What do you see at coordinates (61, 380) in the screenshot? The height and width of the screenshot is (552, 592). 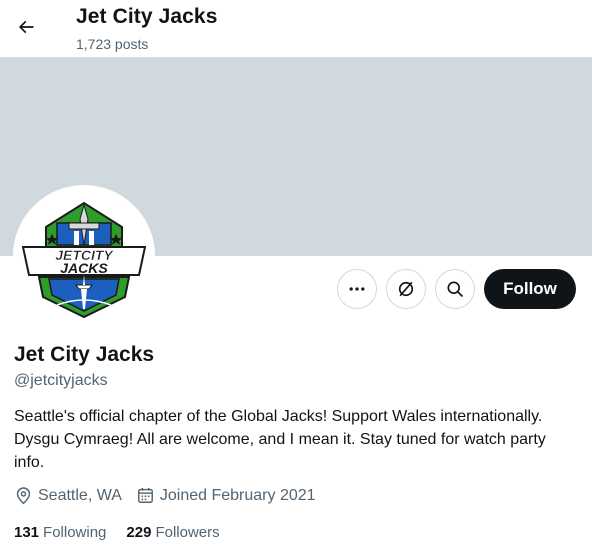 I see `profile-handle: @jetcityjacks` at bounding box center [61, 380].